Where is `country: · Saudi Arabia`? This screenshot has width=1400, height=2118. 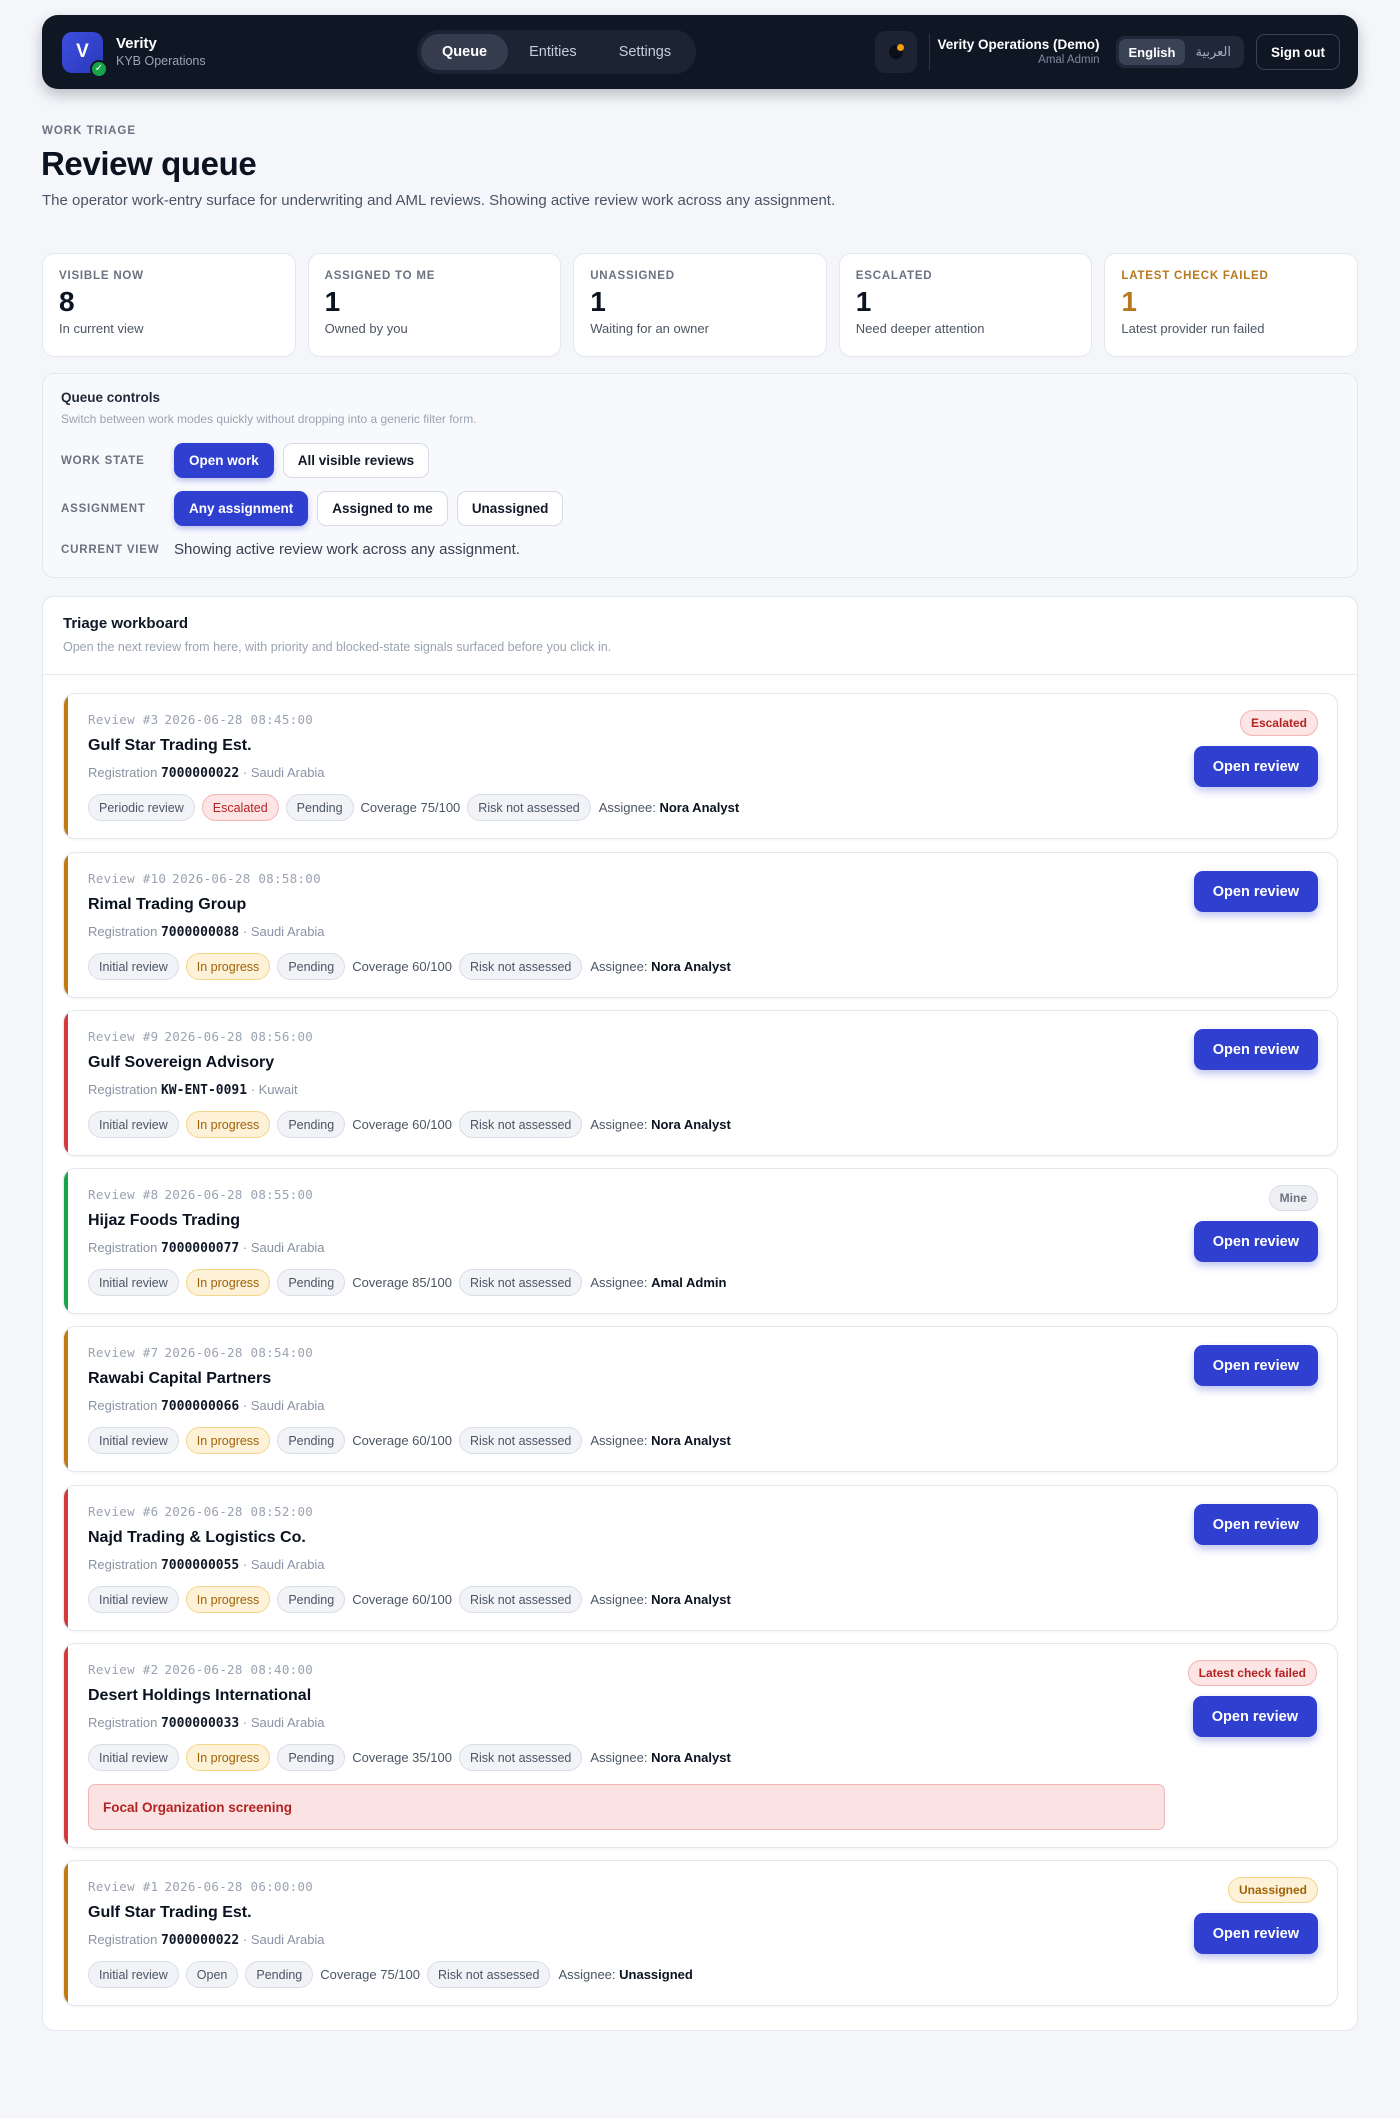 country: · Saudi Arabia is located at coordinates (282, 1564).